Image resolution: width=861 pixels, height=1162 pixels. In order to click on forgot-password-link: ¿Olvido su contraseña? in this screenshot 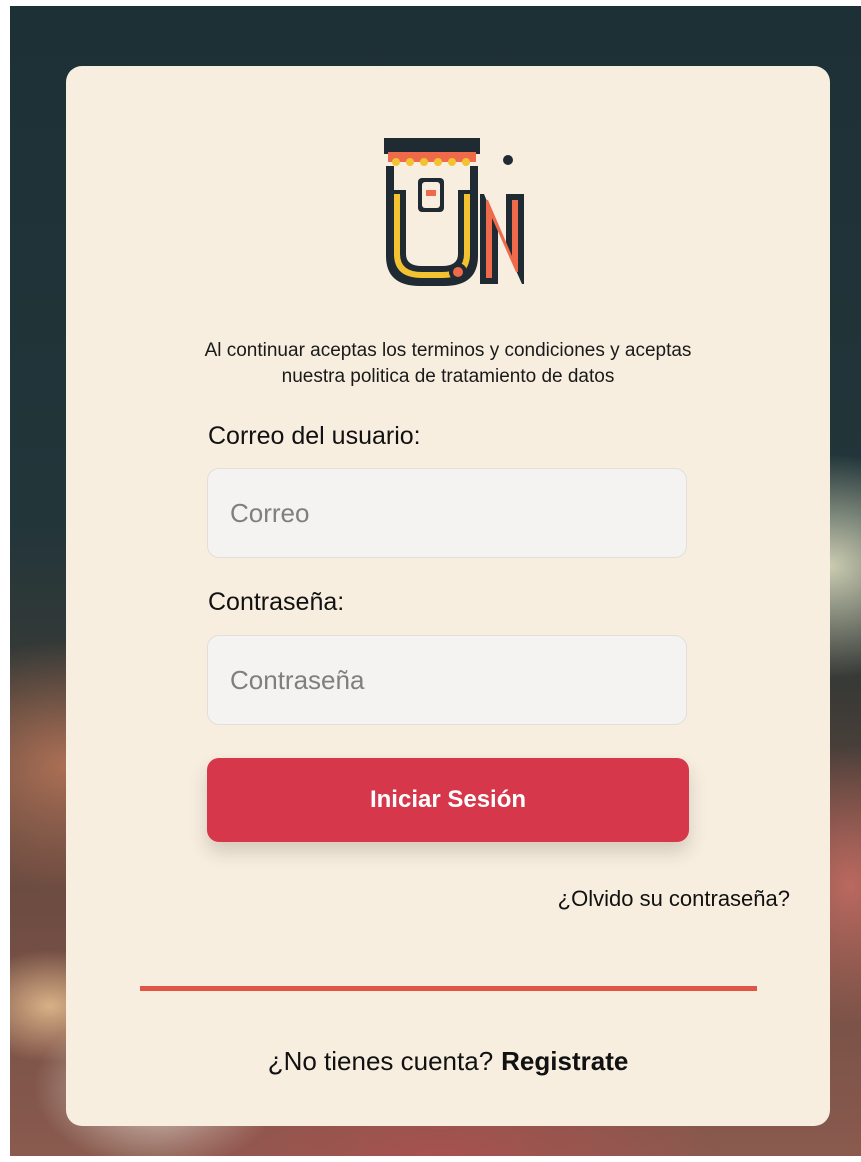, I will do `click(674, 899)`.